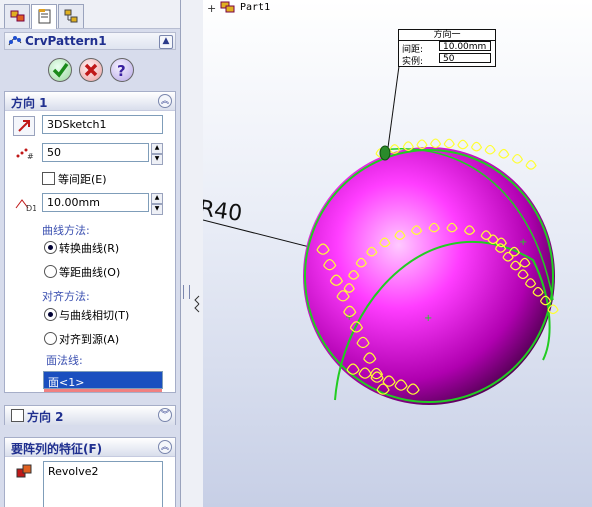 The height and width of the screenshot is (507, 592). What do you see at coordinates (17, 415) in the screenshot?
I see `direction2-checkbox` at bounding box center [17, 415].